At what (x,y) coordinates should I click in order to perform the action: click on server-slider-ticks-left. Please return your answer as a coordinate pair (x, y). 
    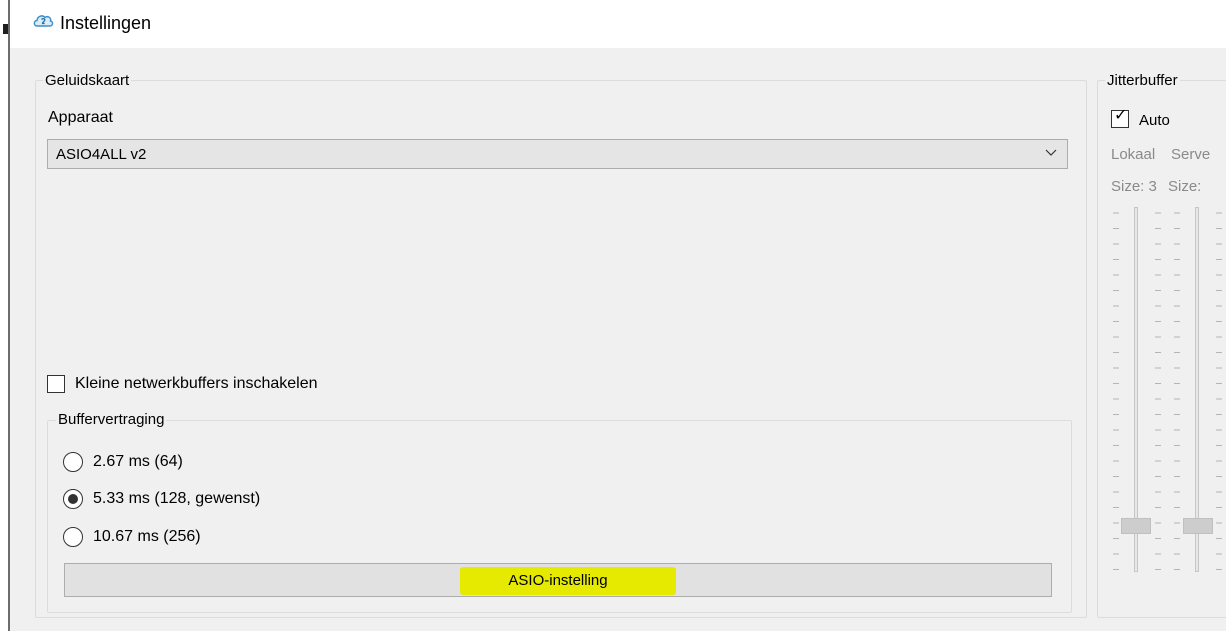
    Looking at the image, I should click on (1177, 391).